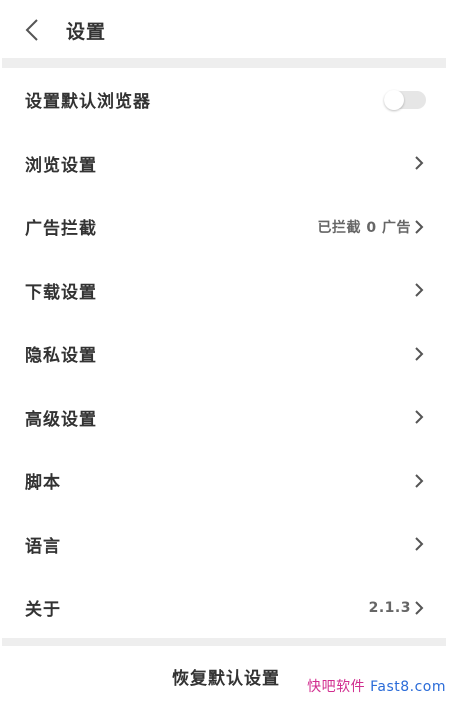 The image size is (452, 704). I want to click on setting-row-language: 语言, so click(226, 545).